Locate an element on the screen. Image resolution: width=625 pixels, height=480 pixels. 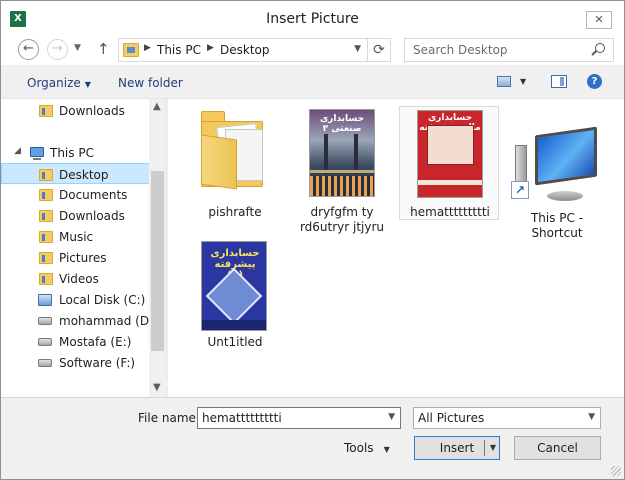
up-button: ↑ is located at coordinates (103, 49).